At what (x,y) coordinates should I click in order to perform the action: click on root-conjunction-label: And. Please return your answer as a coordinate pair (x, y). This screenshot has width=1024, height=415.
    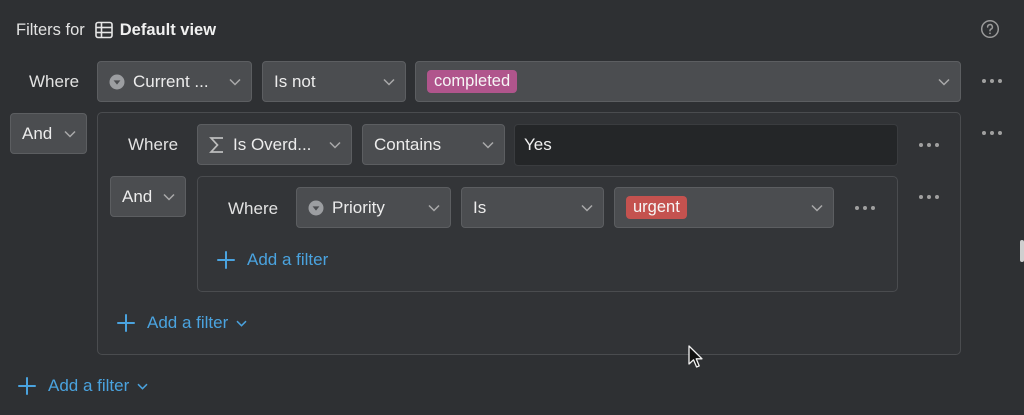
    Looking at the image, I should click on (37, 133).